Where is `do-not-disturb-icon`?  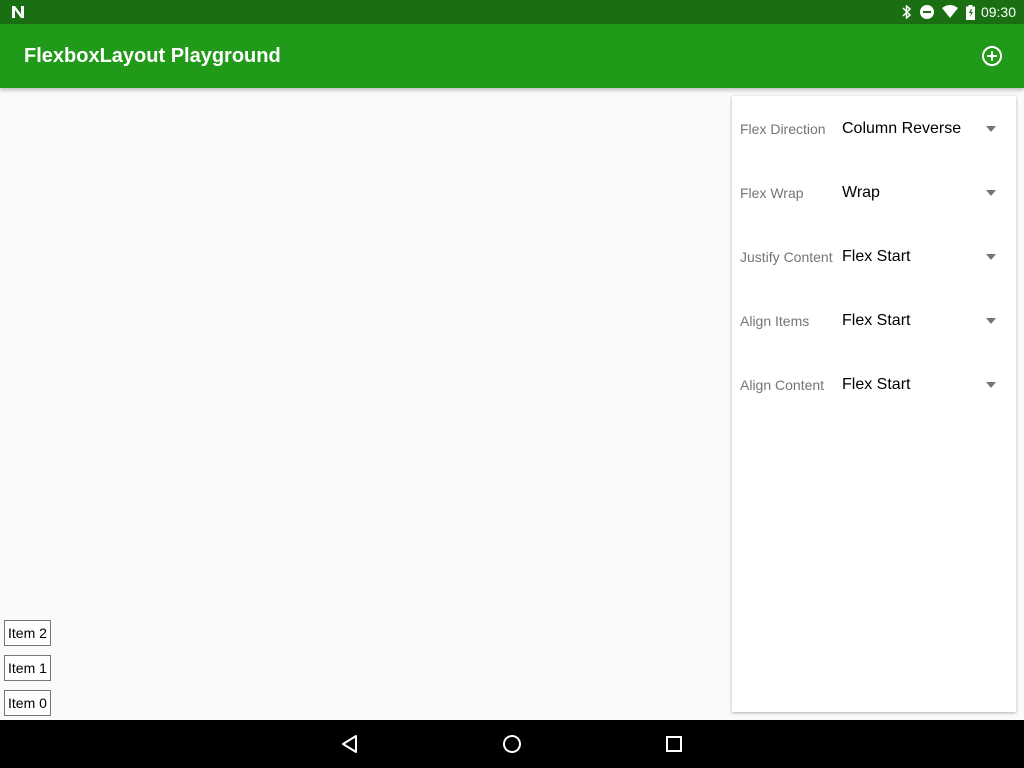
do-not-disturb-icon is located at coordinates (926, 12).